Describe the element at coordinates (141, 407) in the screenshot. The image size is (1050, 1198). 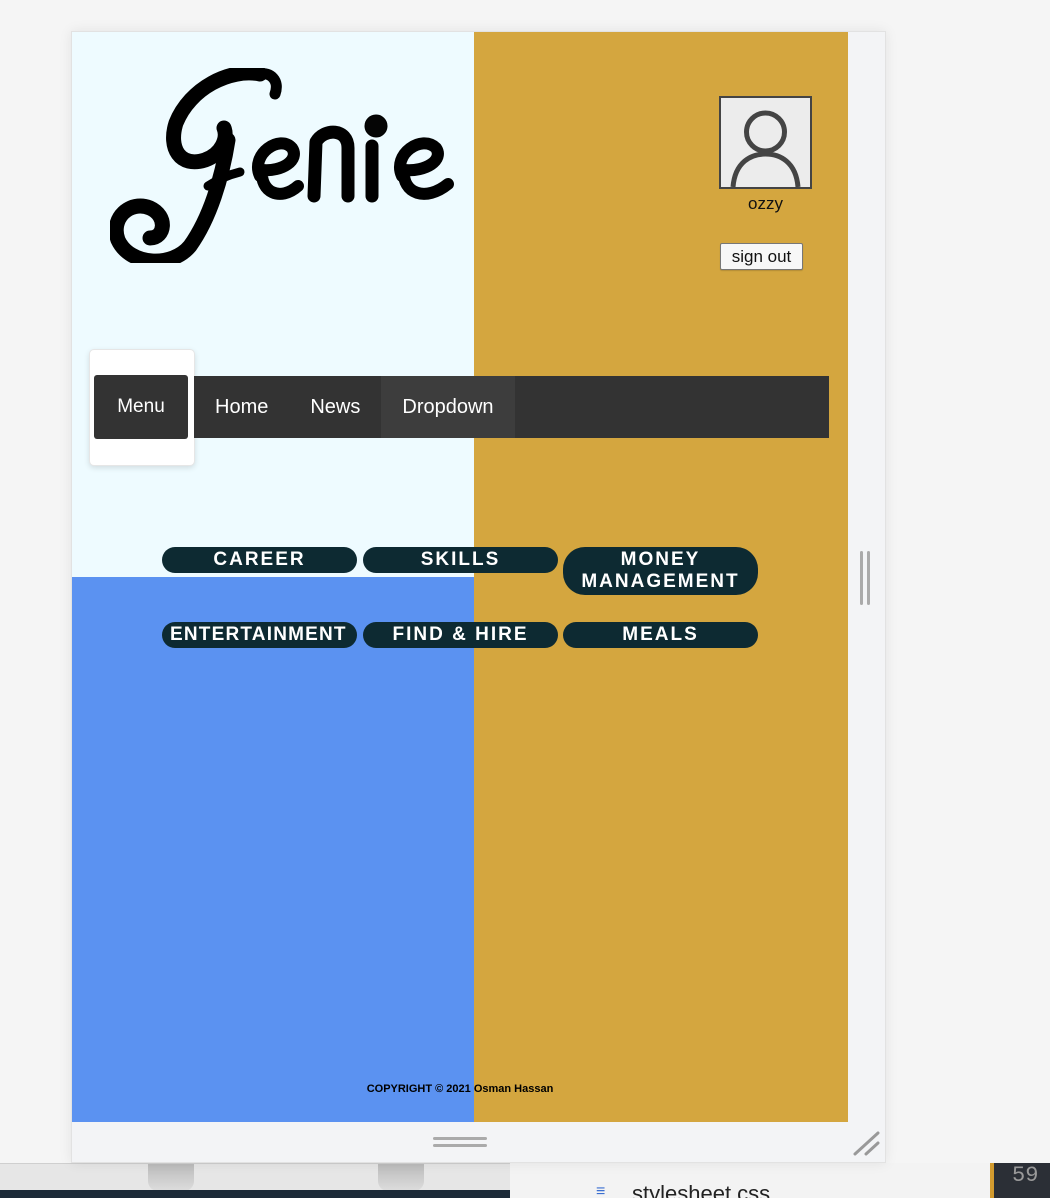
I see `menu-button: Menu` at that location.